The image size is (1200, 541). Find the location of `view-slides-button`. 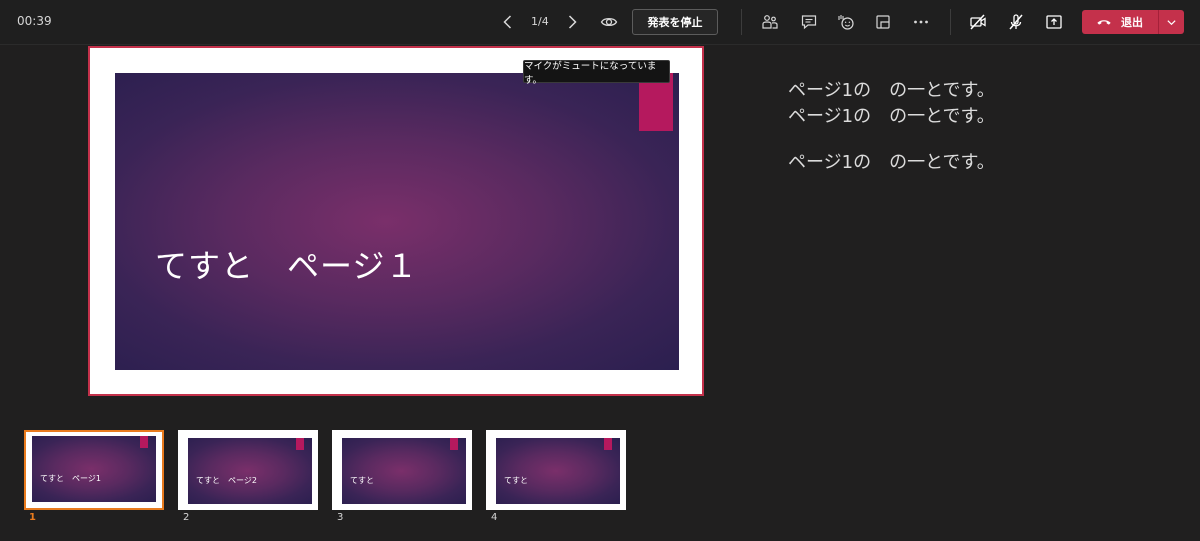

view-slides-button is located at coordinates (609, 22).